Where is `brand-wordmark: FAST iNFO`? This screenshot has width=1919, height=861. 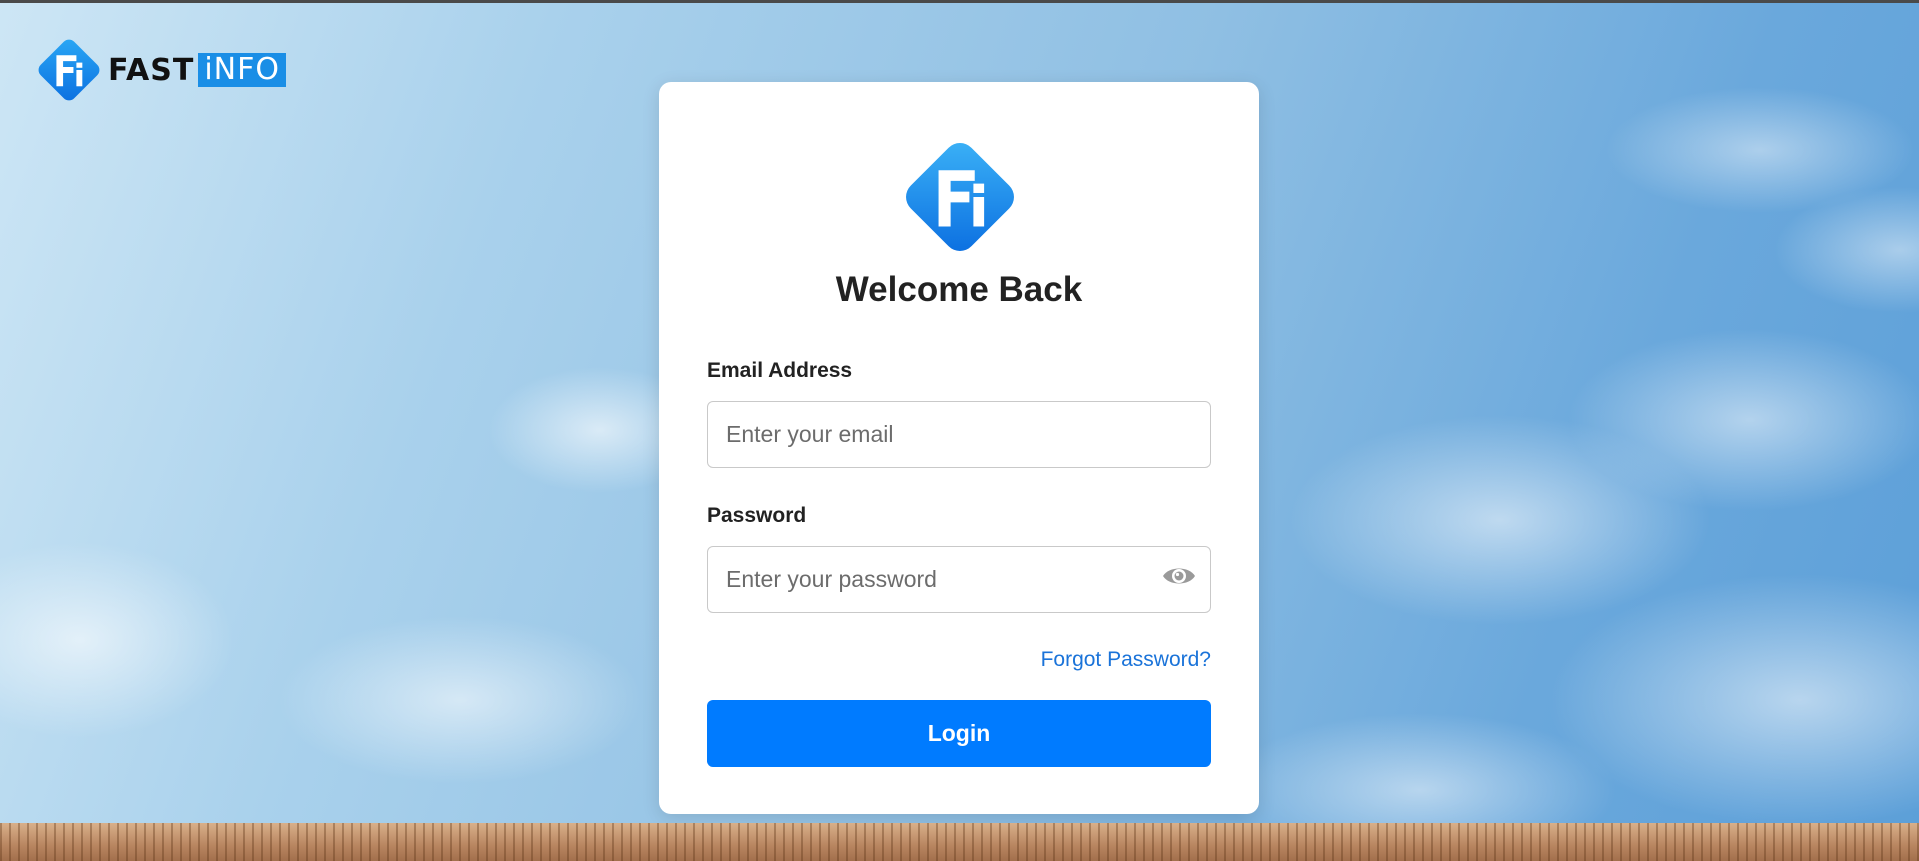 brand-wordmark: FAST iNFO is located at coordinates (197, 70).